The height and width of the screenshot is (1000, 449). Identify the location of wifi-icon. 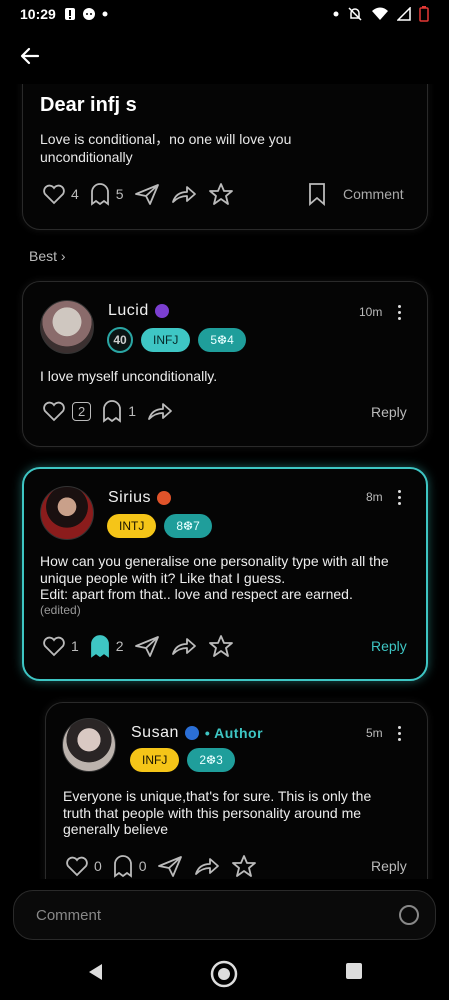
(380, 13).